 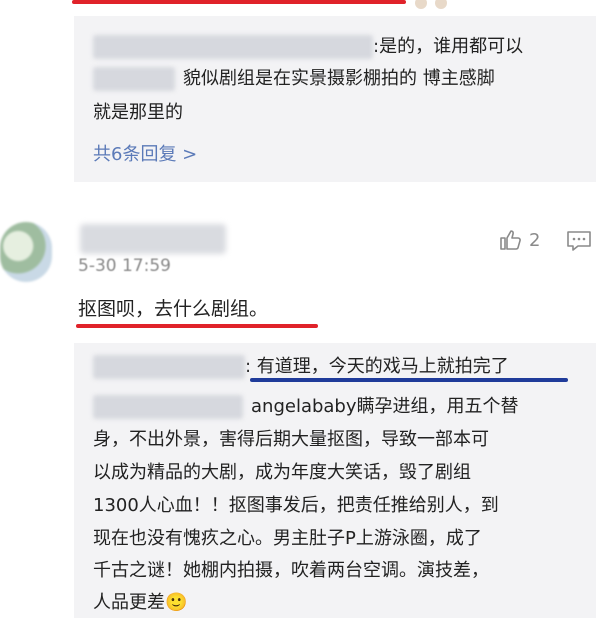 I want to click on comment-icon, so click(x=579, y=241).